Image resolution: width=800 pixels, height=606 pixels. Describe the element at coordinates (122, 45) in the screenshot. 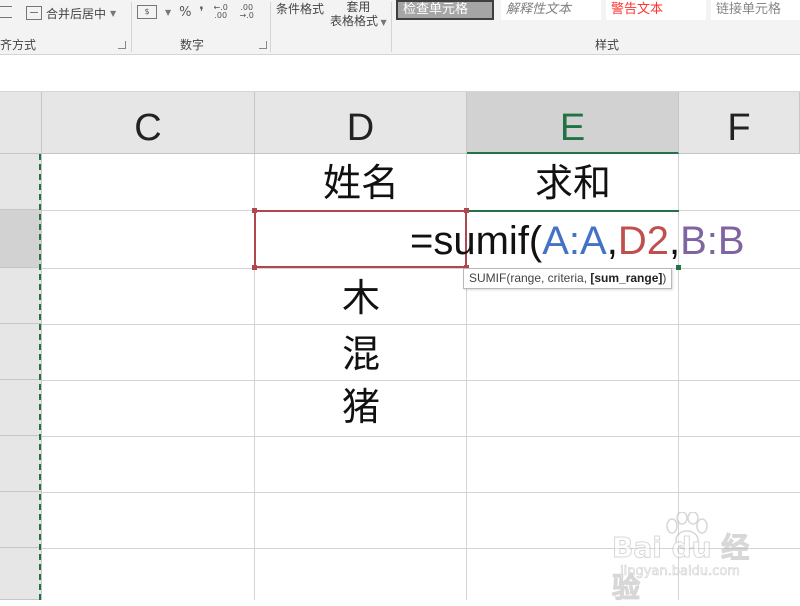

I see `alignment-dialog-launcher-icon` at that location.